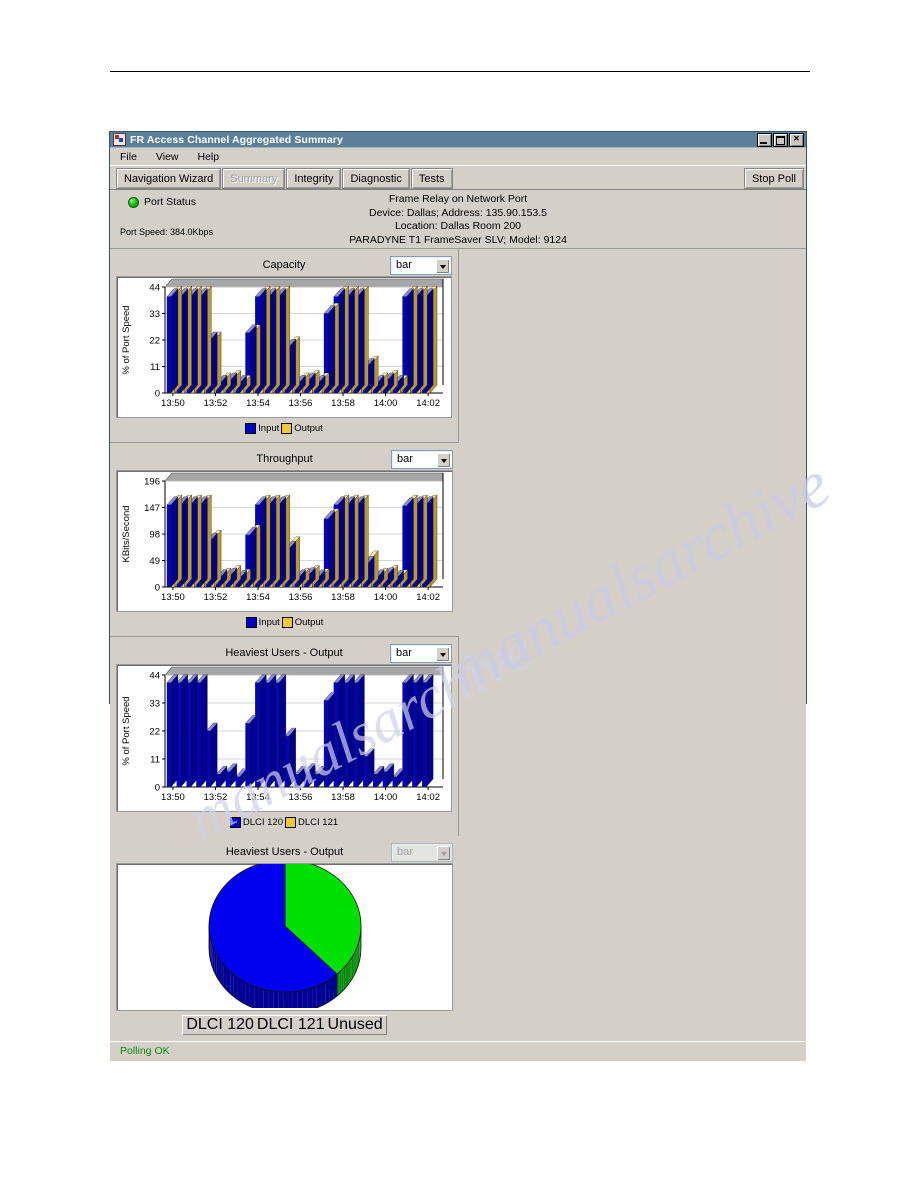 The width and height of the screenshot is (918, 1188). Describe the element at coordinates (460, 71) in the screenshot. I see `page-divider-rule` at that location.